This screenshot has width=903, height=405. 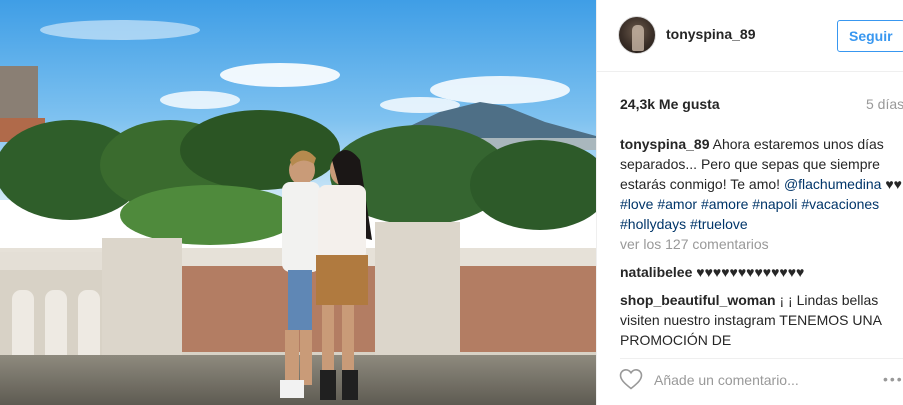 I want to click on hashtag-love: #love, so click(x=636, y=204).